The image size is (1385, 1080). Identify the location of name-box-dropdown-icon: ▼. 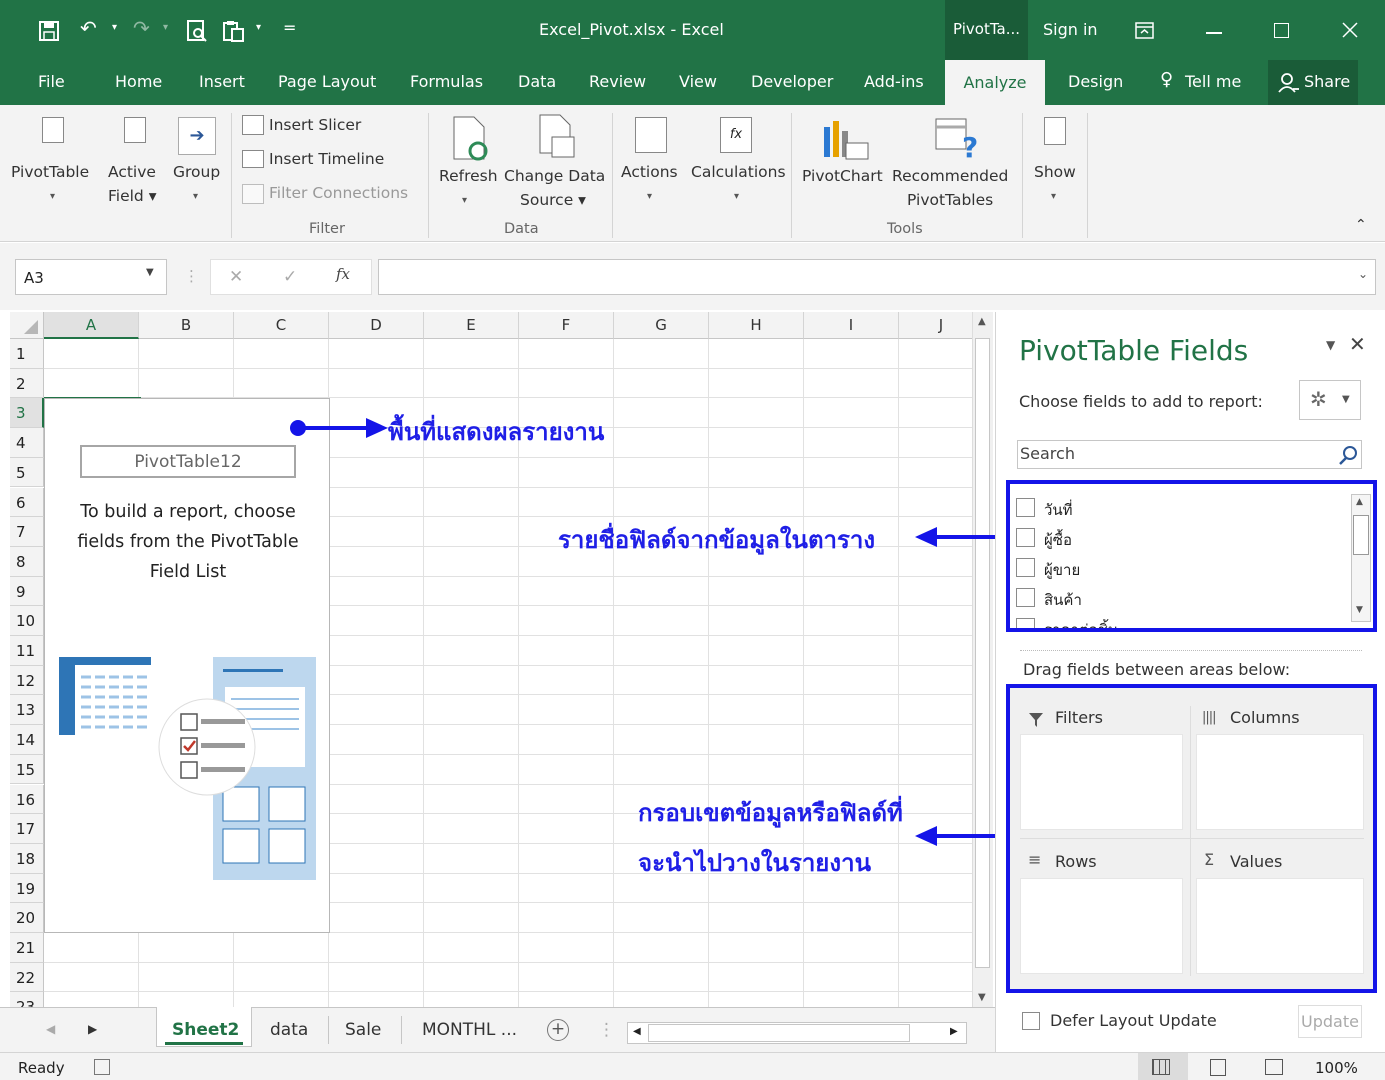
(150, 272).